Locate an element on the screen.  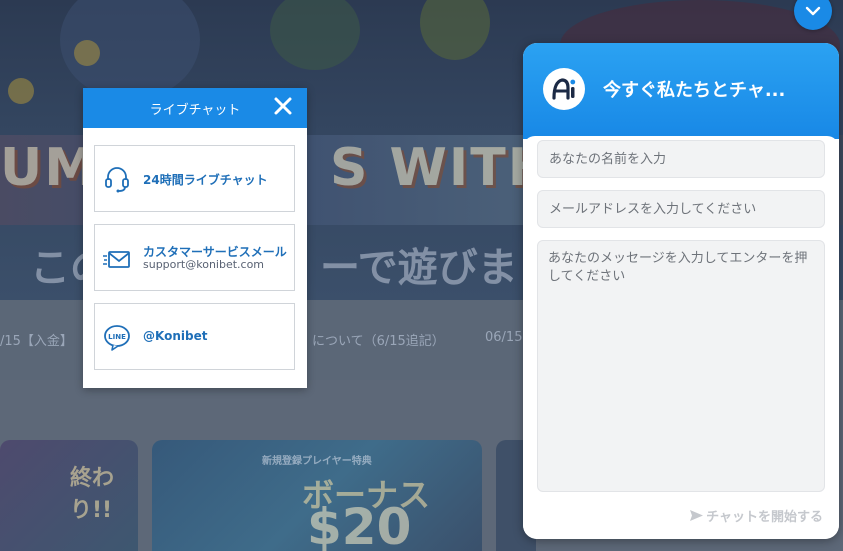
close-icon is located at coordinates (283, 106).